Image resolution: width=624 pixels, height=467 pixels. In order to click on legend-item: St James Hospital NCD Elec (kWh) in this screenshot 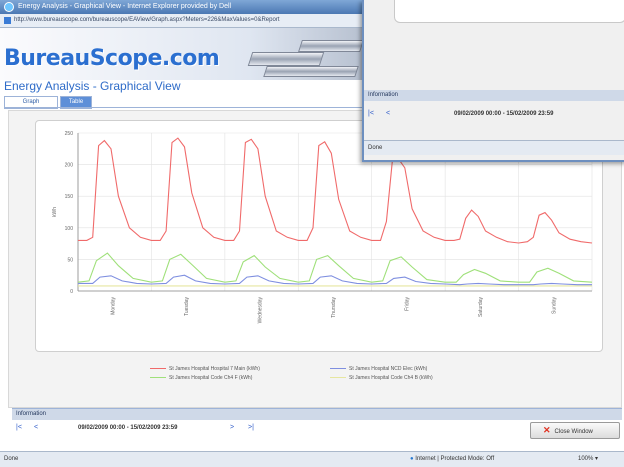, I will do `click(378, 369)`.